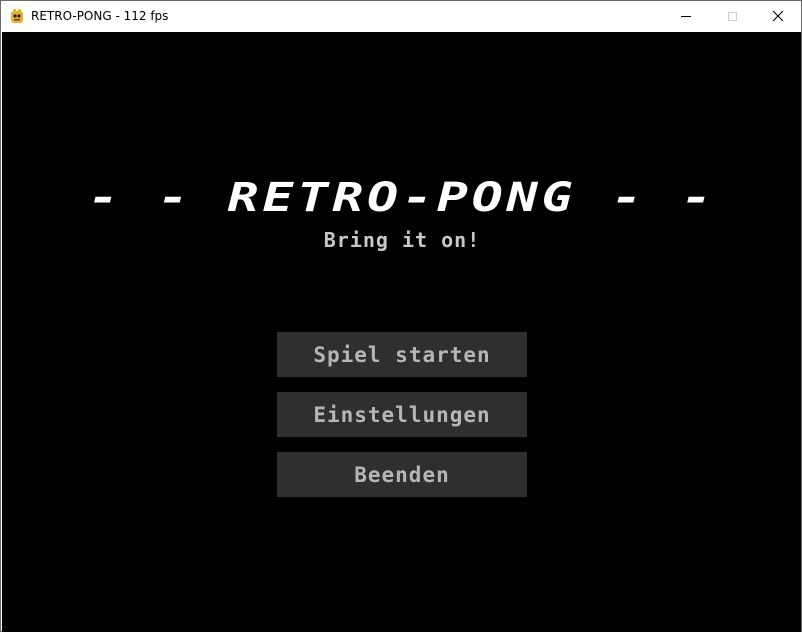 The height and width of the screenshot is (632, 802). What do you see at coordinates (402, 414) in the screenshot?
I see `settings-button: Einstellungen` at bounding box center [402, 414].